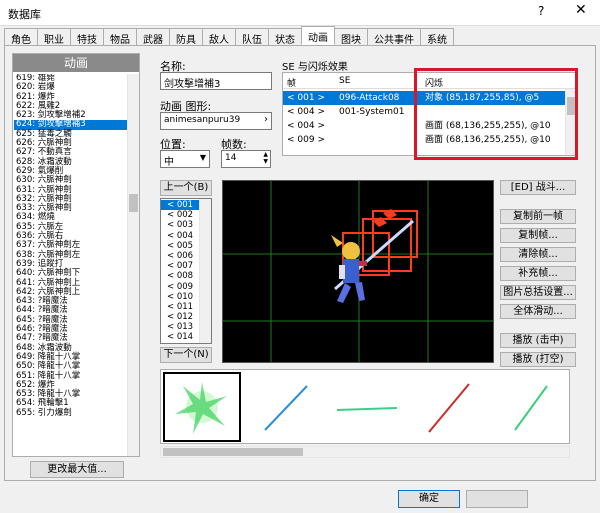  I want to click on frames-value: 14, so click(231, 158).